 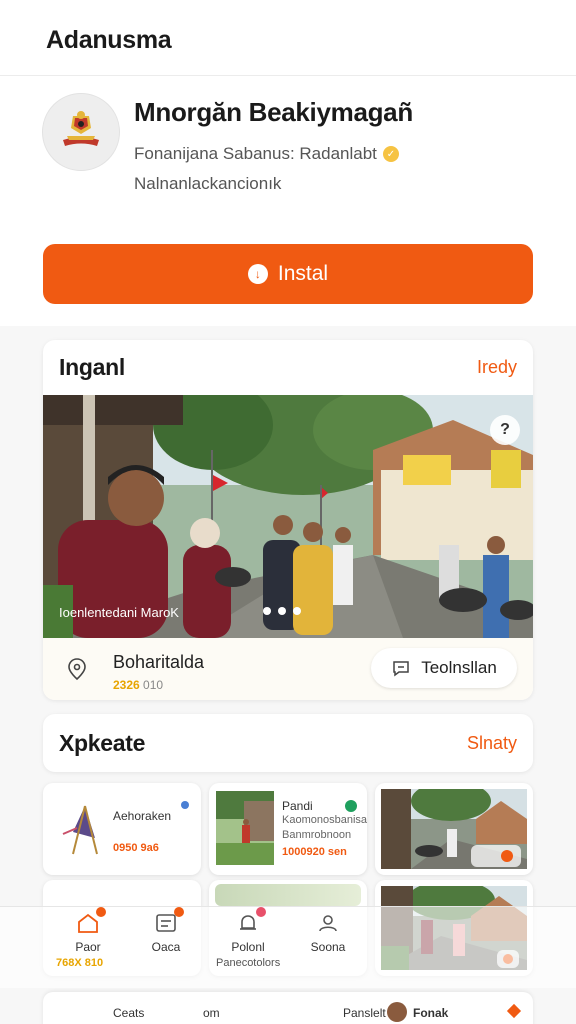 I want to click on strip-right-label: Panslelt, so click(x=364, y=1013).